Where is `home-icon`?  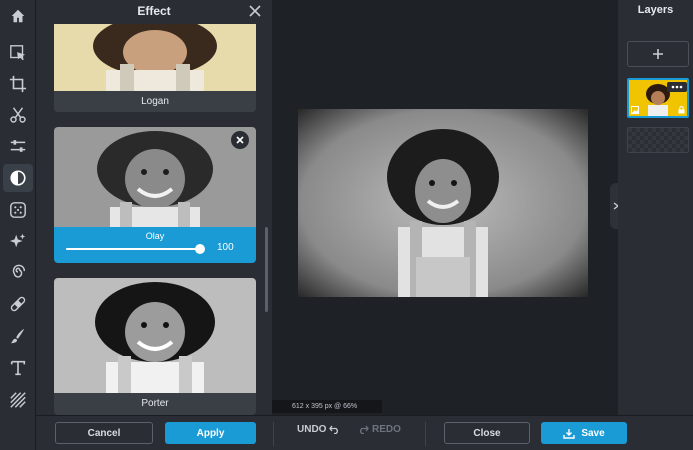 home-icon is located at coordinates (18, 16).